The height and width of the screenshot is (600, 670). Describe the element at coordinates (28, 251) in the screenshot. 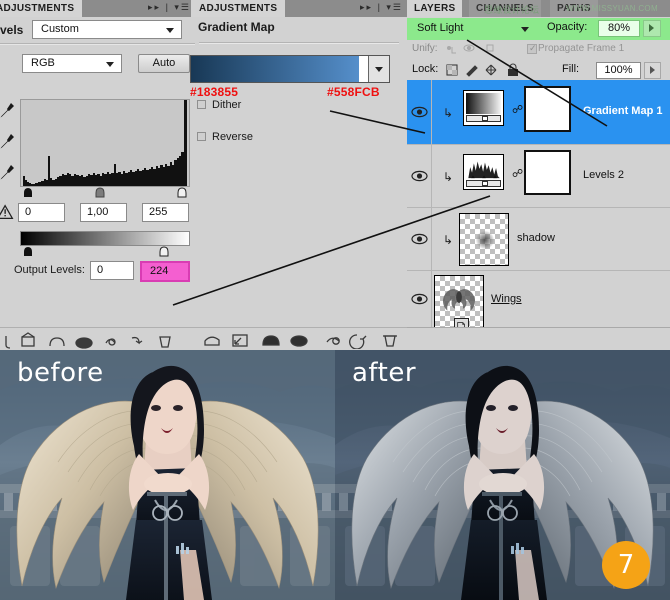

I see `output-black-handle` at that location.